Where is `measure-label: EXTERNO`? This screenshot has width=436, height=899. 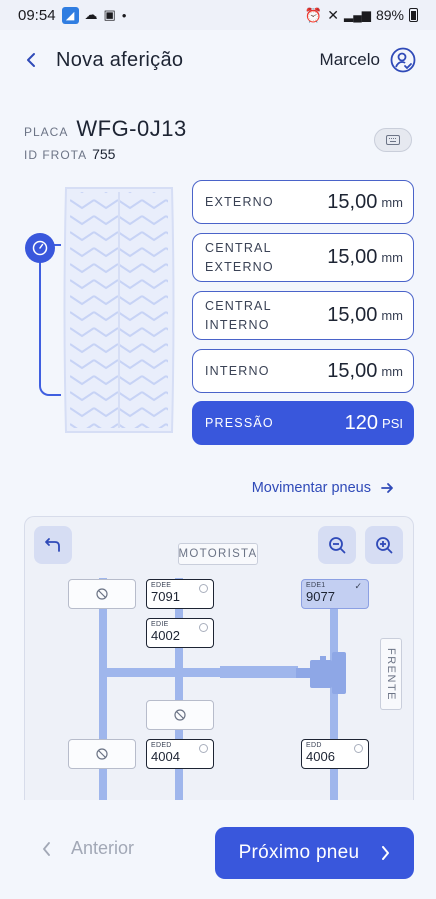
measure-label: EXTERNO is located at coordinates (239, 202).